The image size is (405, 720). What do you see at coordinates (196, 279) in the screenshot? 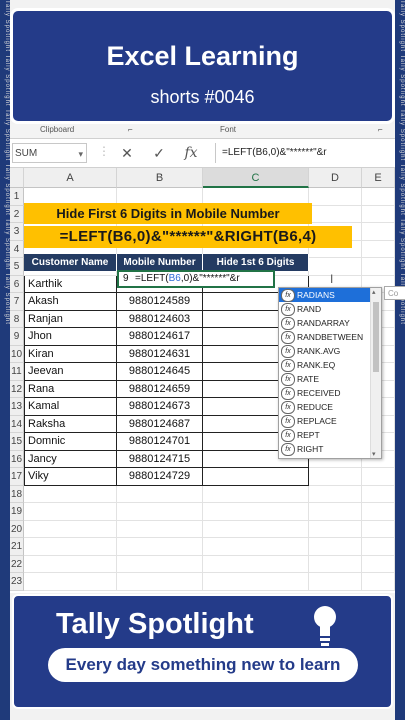
I see `active-cell-editor: 9 =LEFT(B6,0)&"******"&r` at bounding box center [196, 279].